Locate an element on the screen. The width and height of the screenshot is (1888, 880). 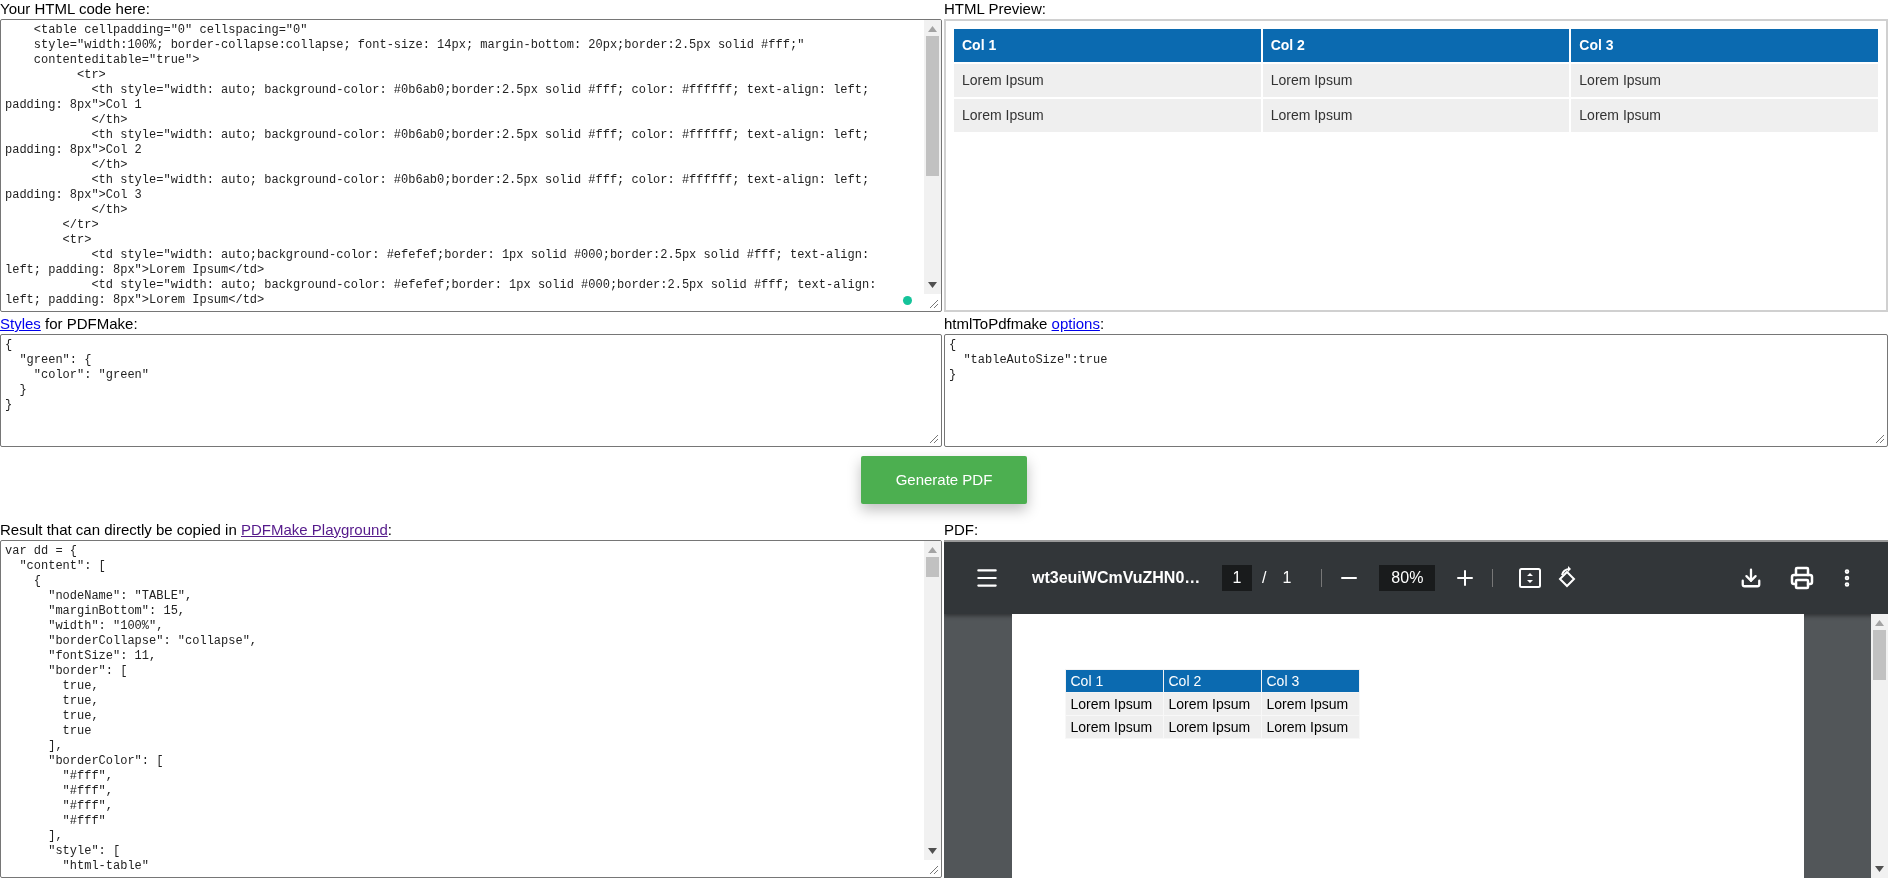
section-label: htmlToPdfmake options: is located at coordinates (1025, 324).